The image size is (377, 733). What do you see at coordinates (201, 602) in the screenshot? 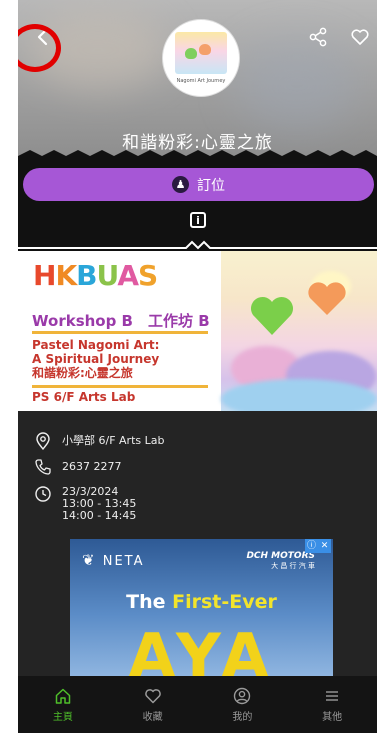
I see `ad-tagline: The First-Ever` at bounding box center [201, 602].